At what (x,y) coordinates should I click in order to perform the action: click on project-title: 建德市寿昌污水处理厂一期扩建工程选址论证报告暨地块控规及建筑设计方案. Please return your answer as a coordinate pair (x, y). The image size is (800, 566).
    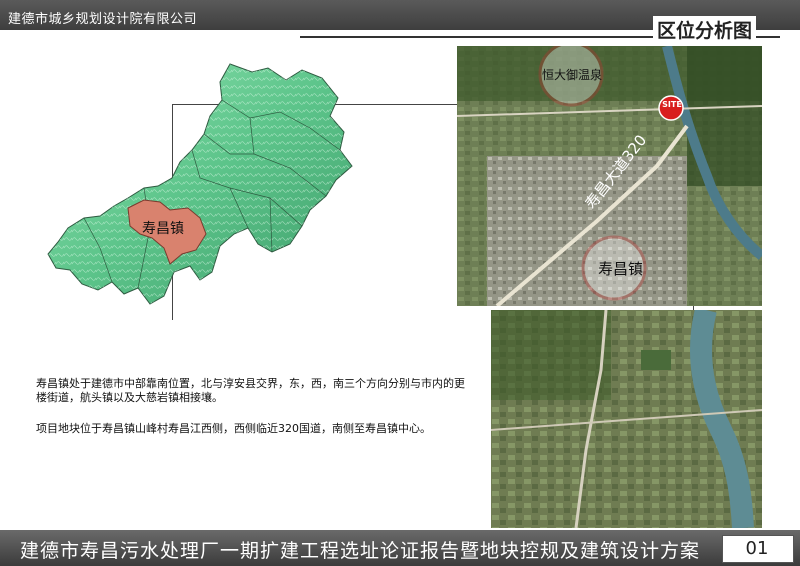
    Looking at the image, I should click on (360, 551).